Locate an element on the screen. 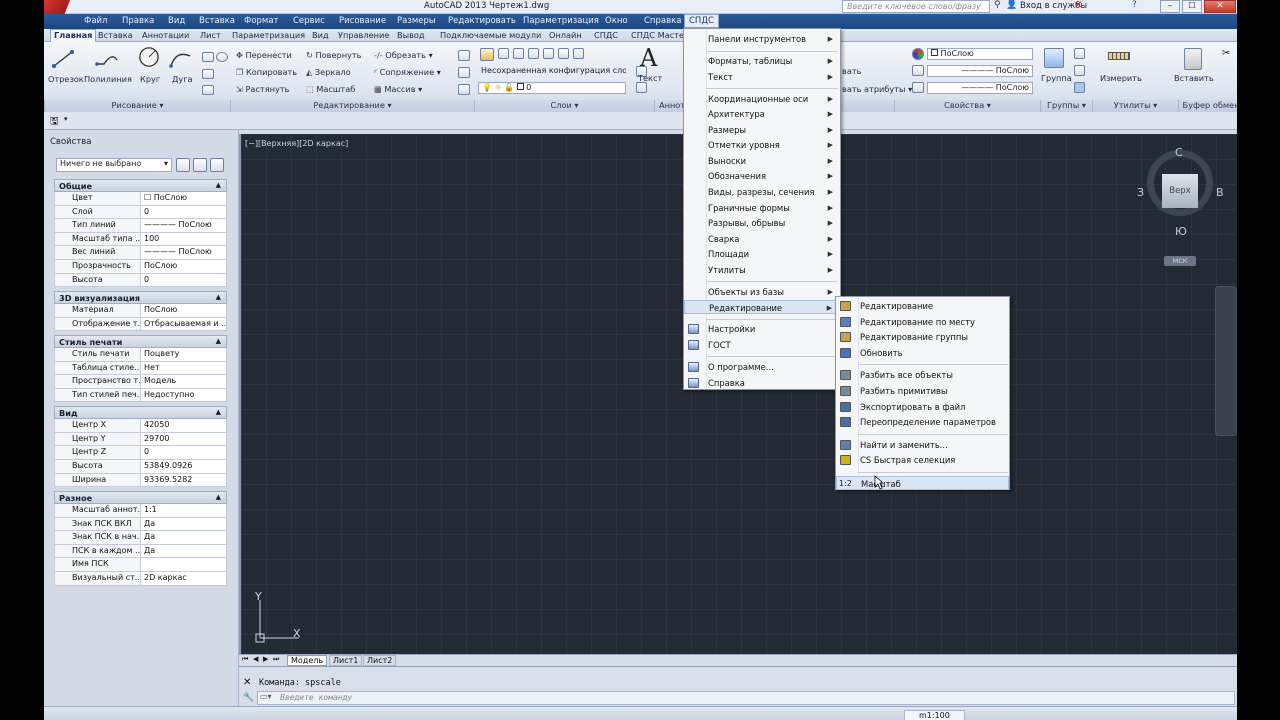 This screenshot has height=720, width=1280. layer-iso-icon is located at coordinates (641, 87).